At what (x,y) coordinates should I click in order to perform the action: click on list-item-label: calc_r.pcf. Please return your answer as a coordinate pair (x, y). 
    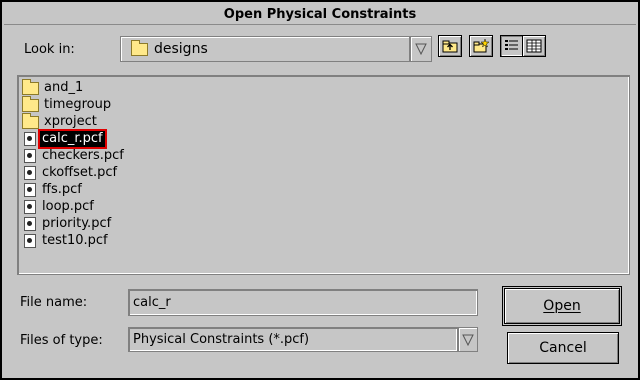
    Looking at the image, I should click on (72, 139).